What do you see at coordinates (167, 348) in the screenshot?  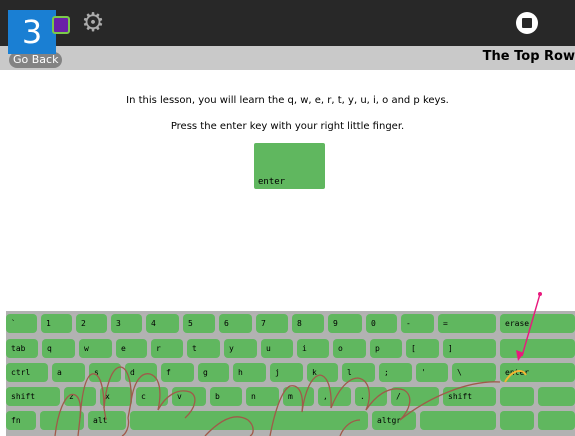 I see `key-r: r` at bounding box center [167, 348].